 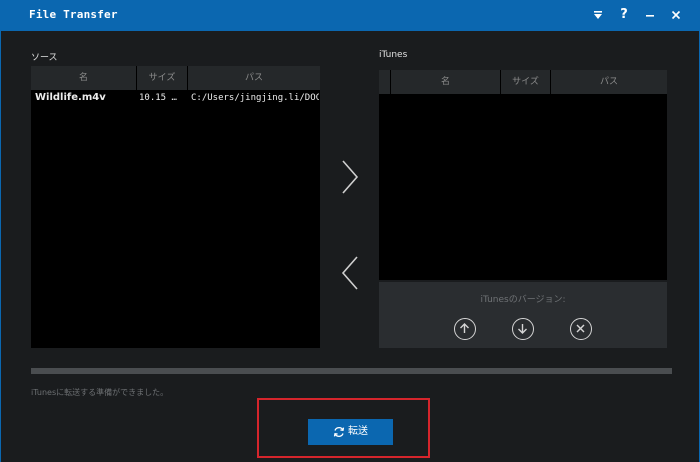 What do you see at coordinates (523, 300) in the screenshot?
I see `itunes-version: iTunesのバージョン:` at bounding box center [523, 300].